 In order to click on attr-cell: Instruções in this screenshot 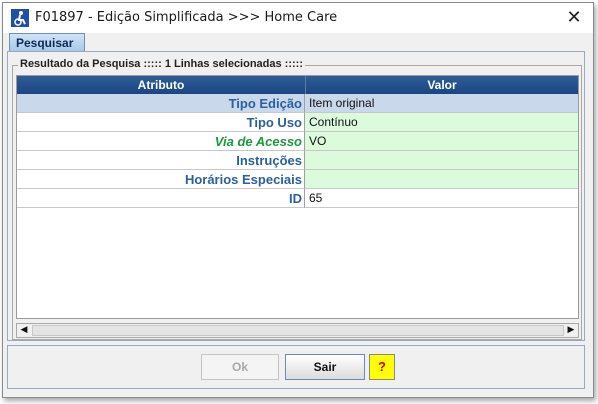, I will do `click(161, 160)`.